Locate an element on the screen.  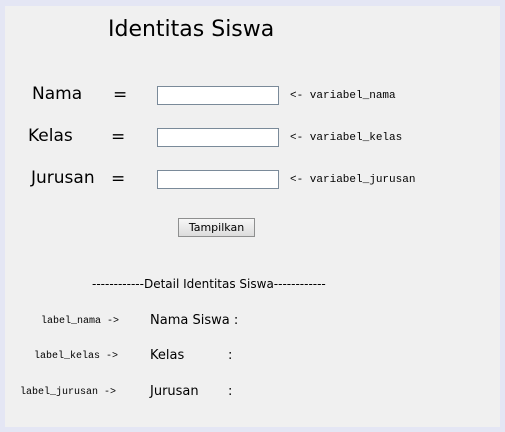
jurusan-input is located at coordinates (218, 179).